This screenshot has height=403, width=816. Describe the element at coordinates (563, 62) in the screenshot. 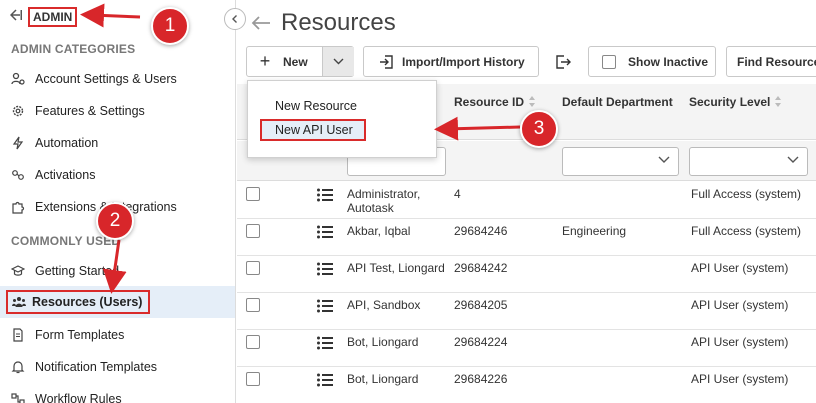

I see `export-icon` at that location.